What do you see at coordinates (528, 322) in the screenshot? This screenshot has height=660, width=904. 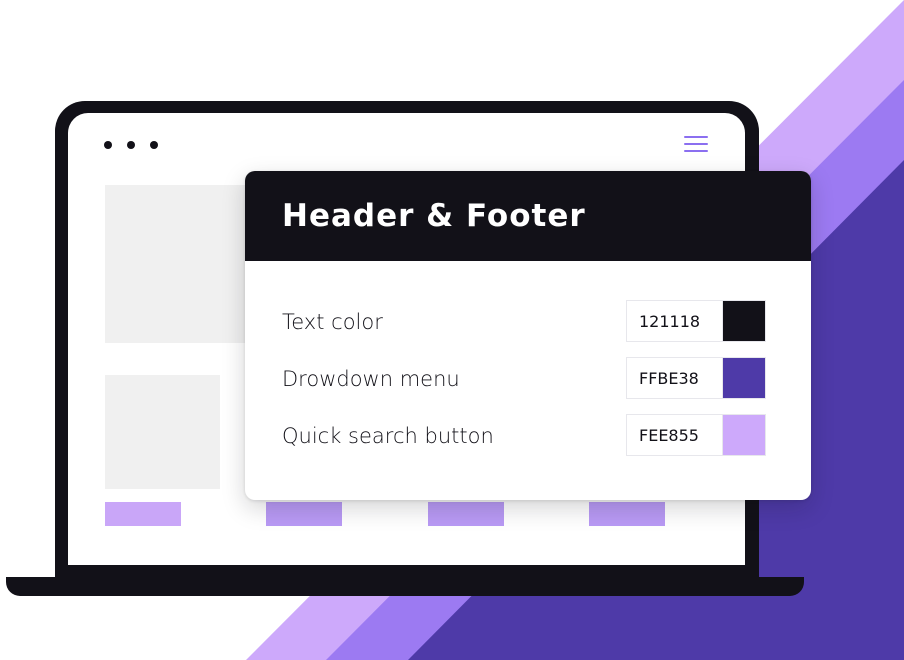 I see `color-row-text: Text color` at bounding box center [528, 322].